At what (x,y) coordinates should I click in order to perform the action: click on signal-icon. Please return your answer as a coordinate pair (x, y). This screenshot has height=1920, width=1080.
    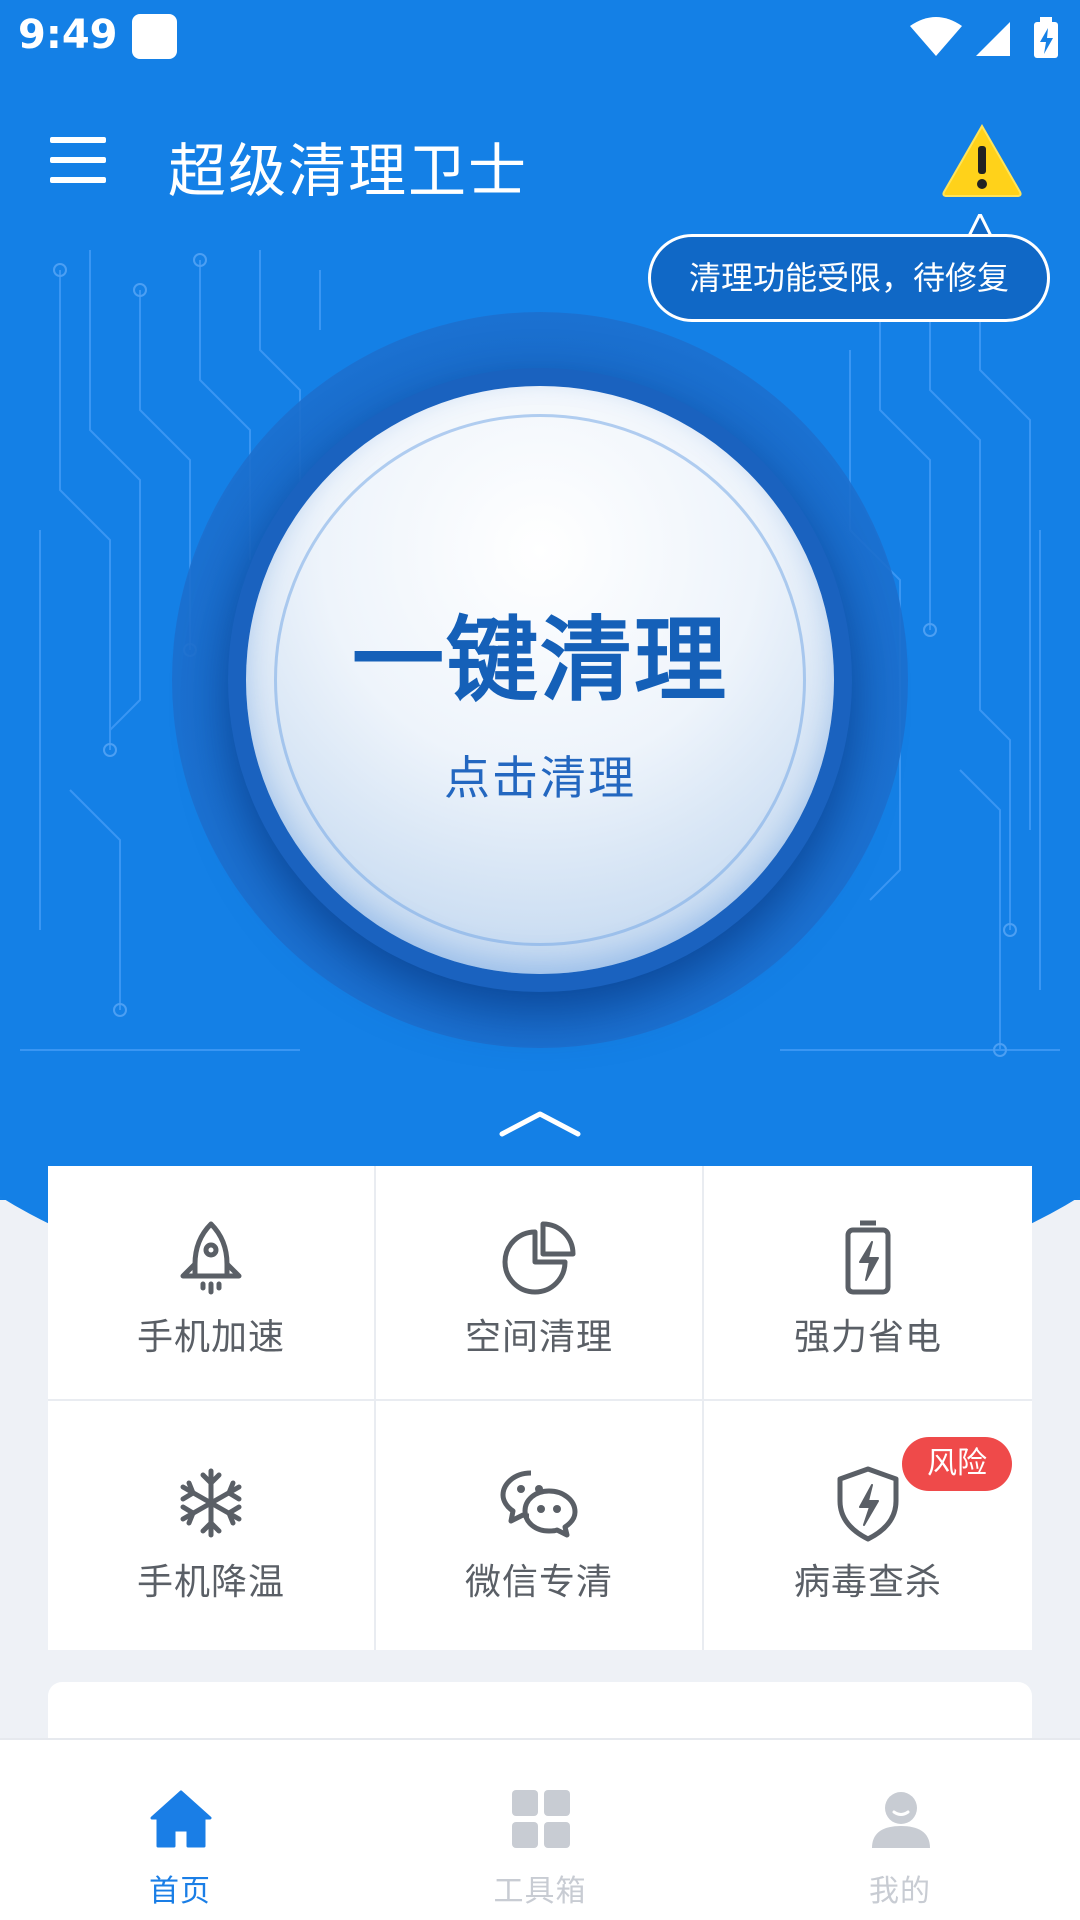
    Looking at the image, I should click on (993, 39).